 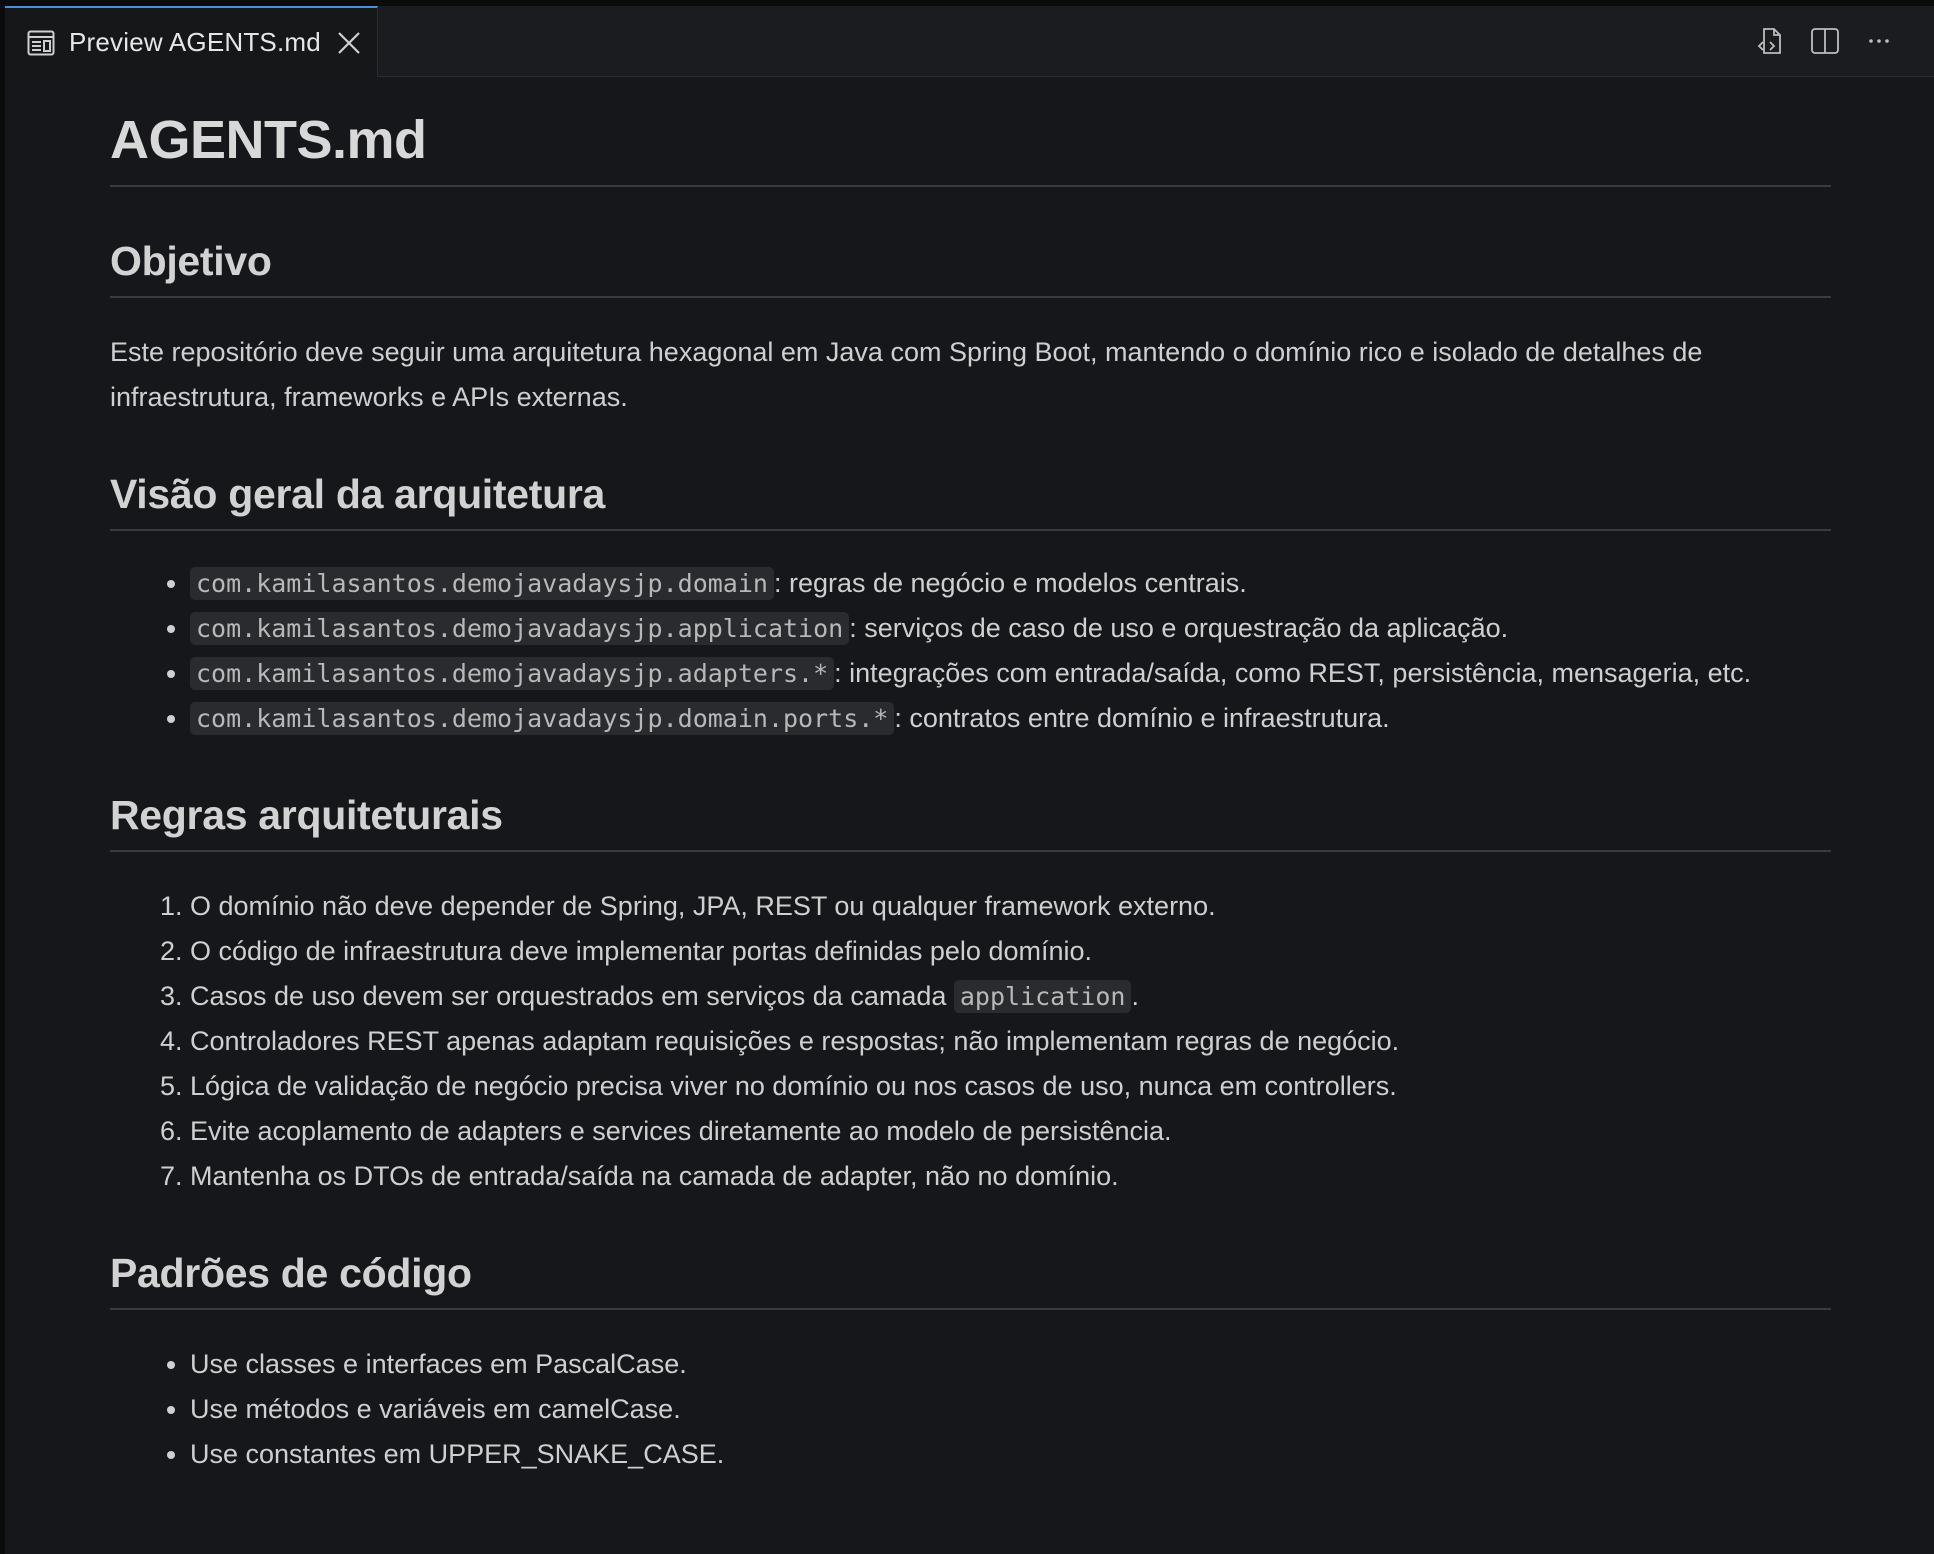 What do you see at coordinates (970, 1281) in the screenshot?
I see `heading-padroes: Padrões de código` at bounding box center [970, 1281].